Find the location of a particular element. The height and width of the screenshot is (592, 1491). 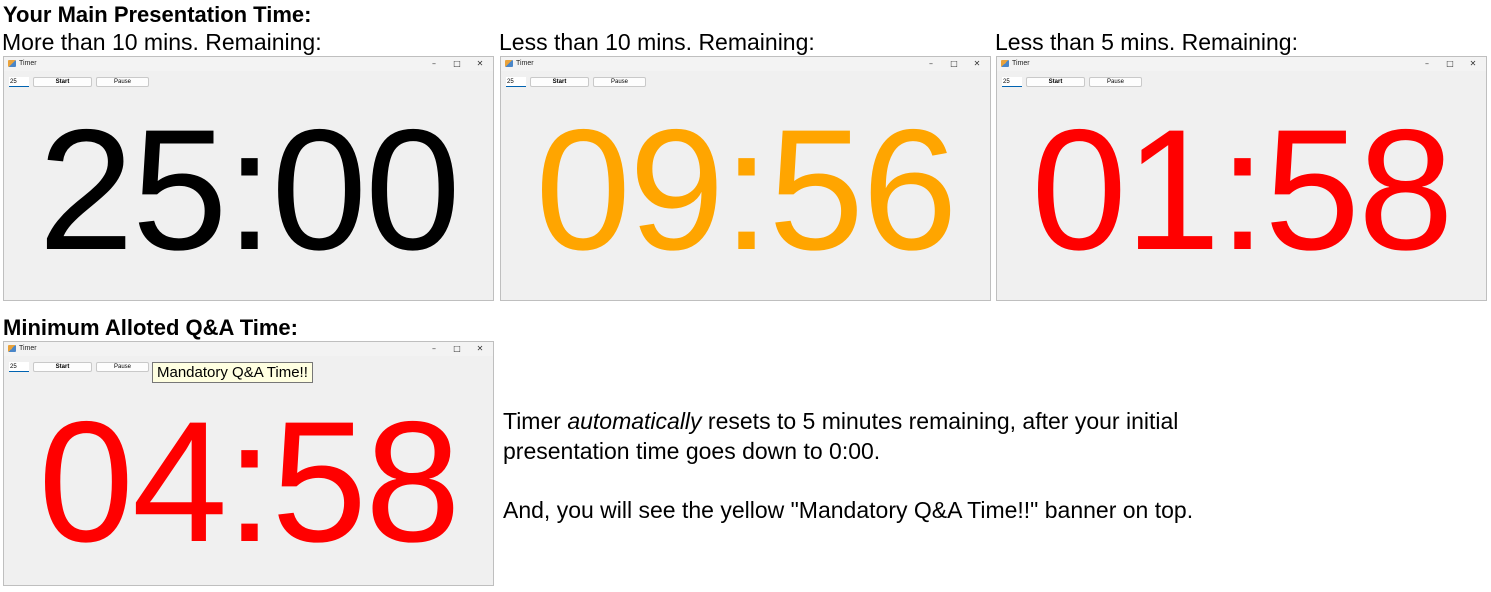

description-line-1-start: Timer is located at coordinates (535, 421).